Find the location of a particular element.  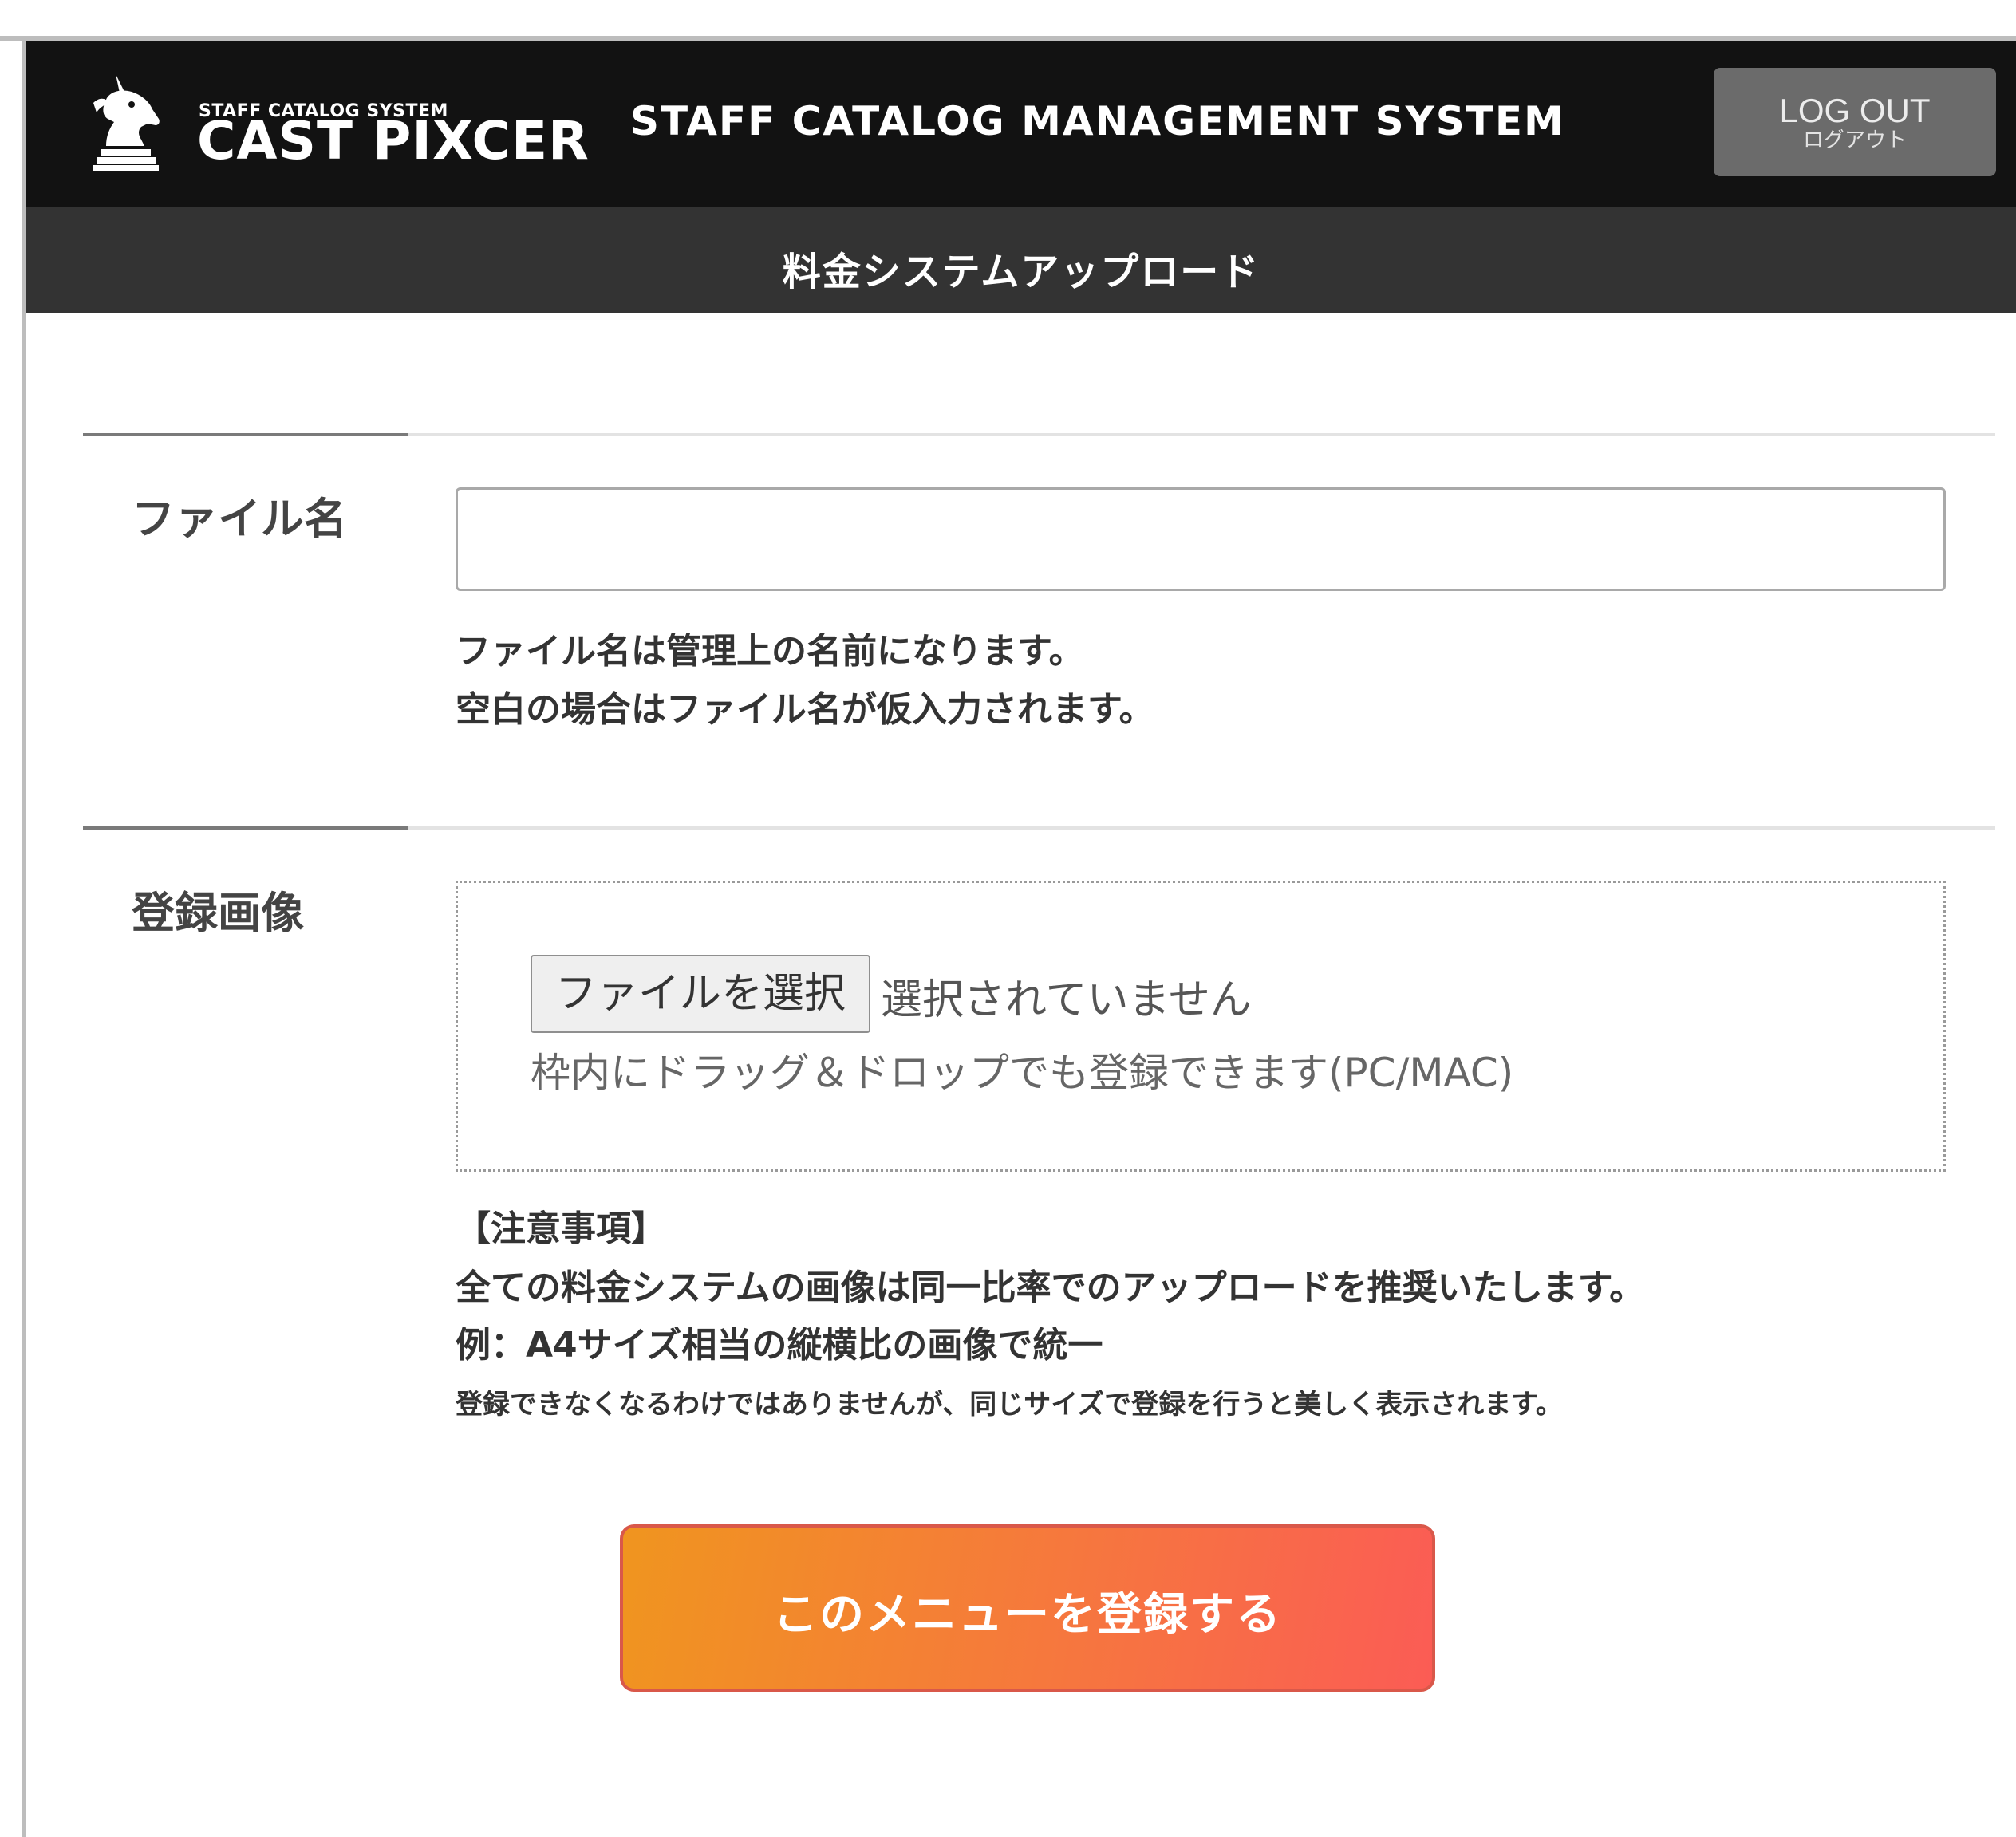

page-title-bar: 料金システムアップロード is located at coordinates (1021, 260).